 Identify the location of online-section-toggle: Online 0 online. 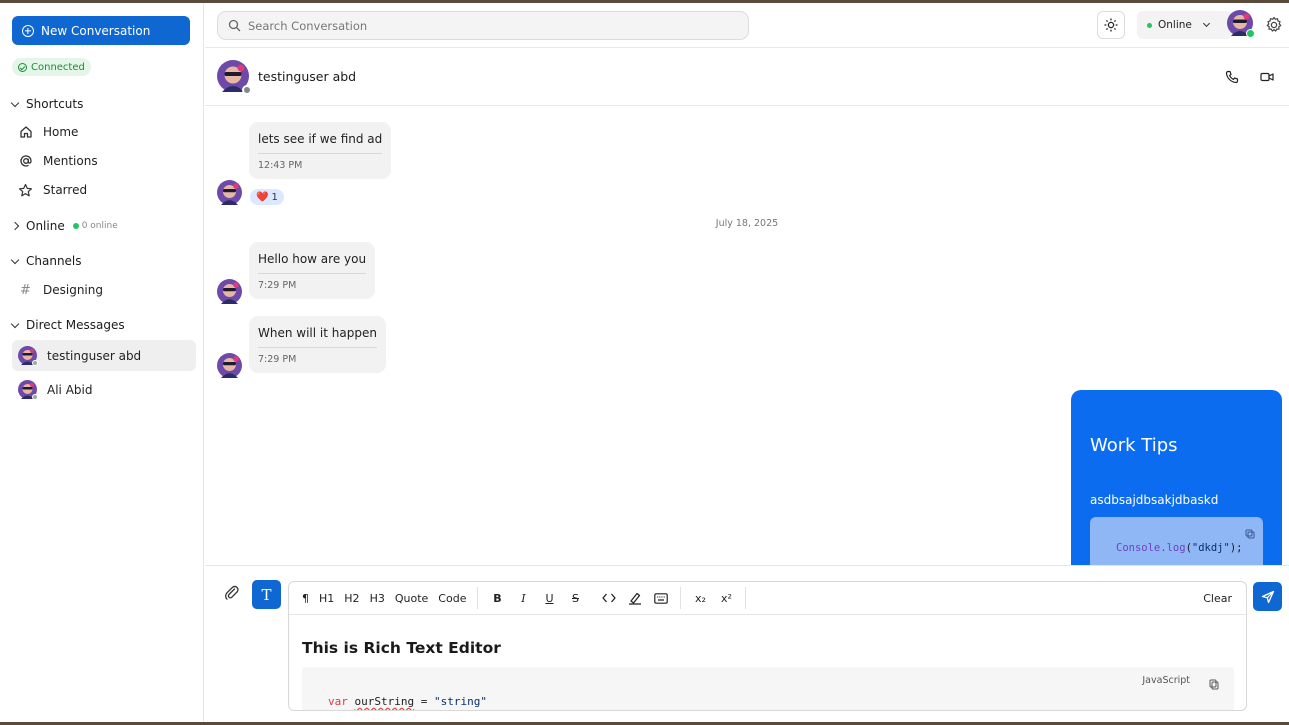
(64, 226).